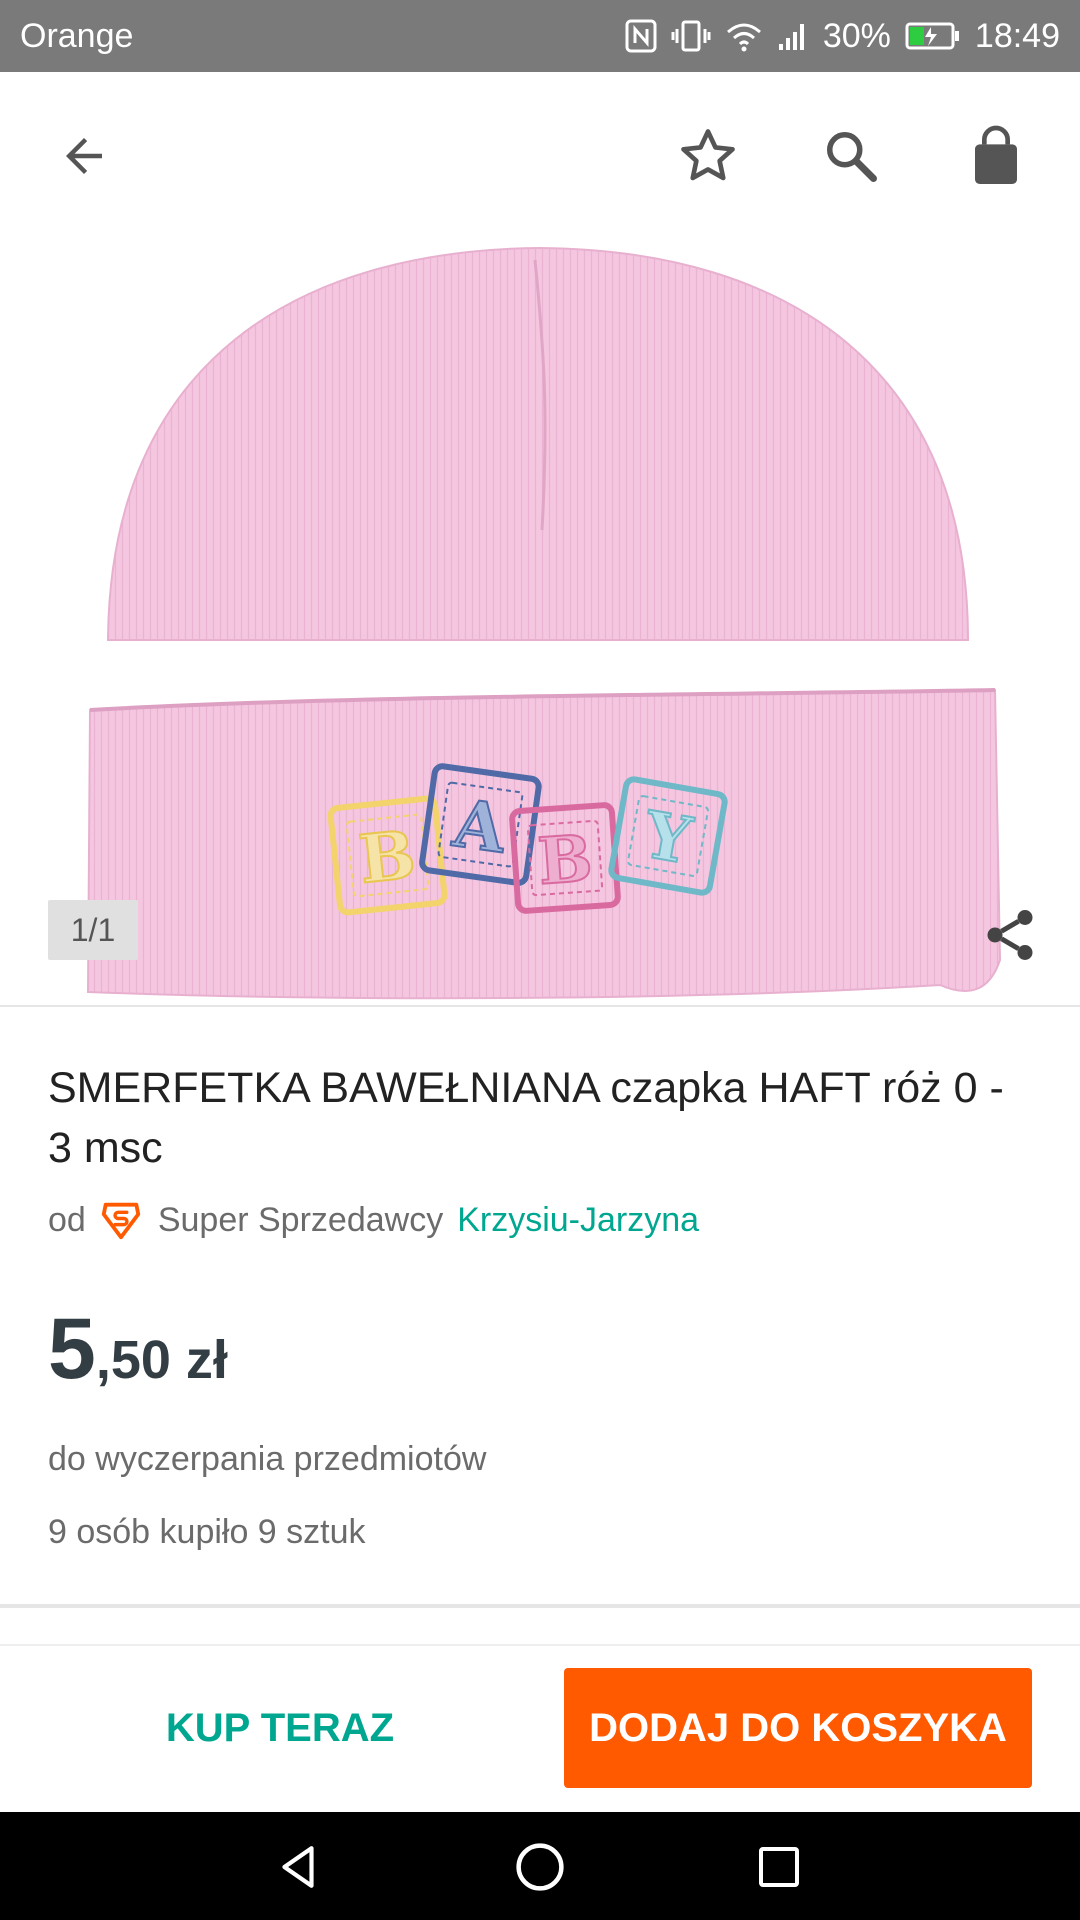  I want to click on system-nav-bar, so click(540, 1866).